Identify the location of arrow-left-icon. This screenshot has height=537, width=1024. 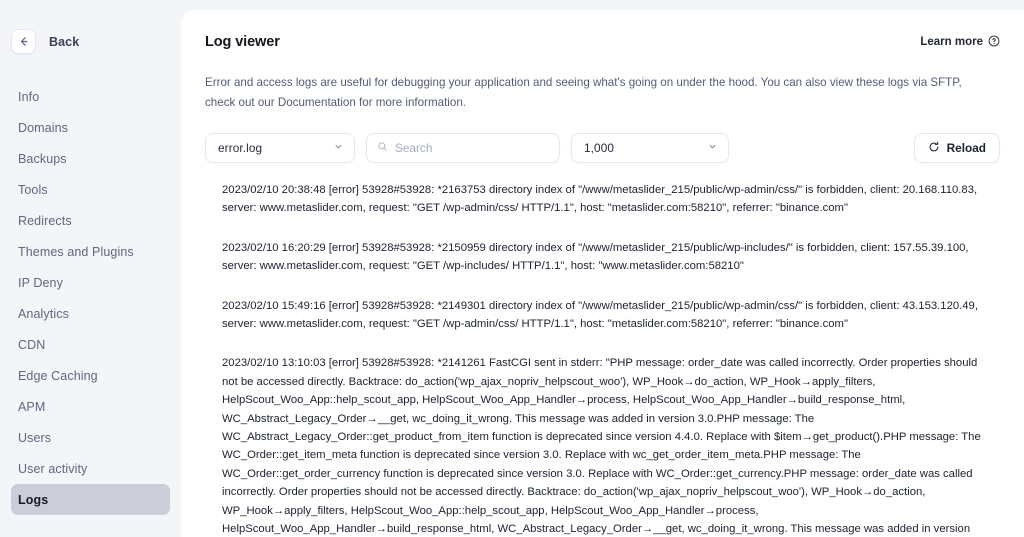
(23, 41).